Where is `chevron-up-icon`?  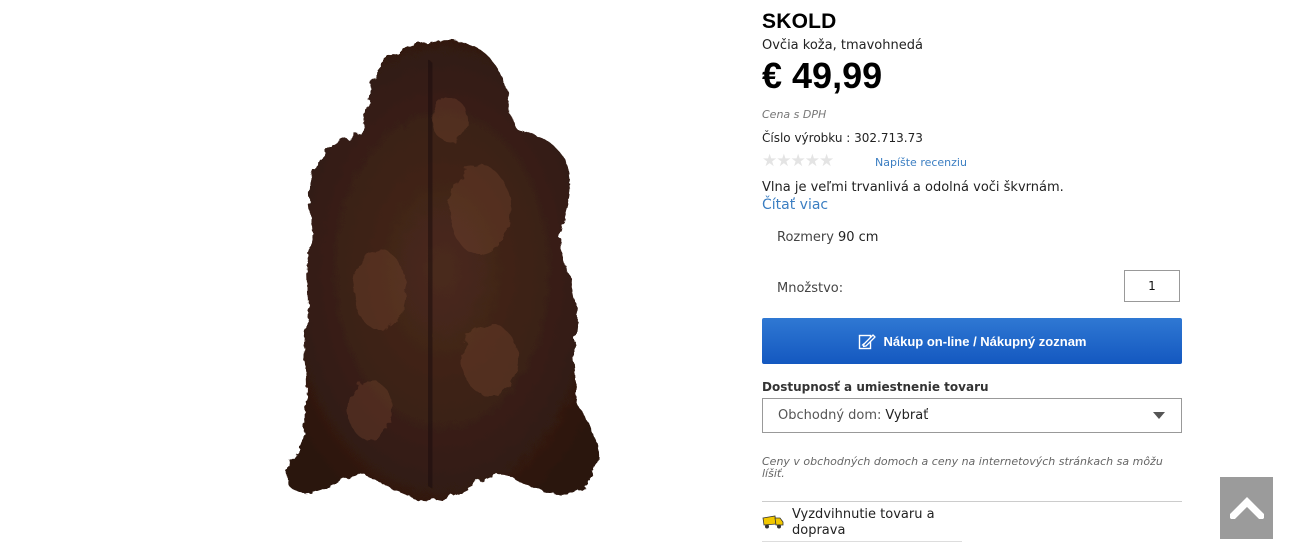 chevron-up-icon is located at coordinates (1246, 508).